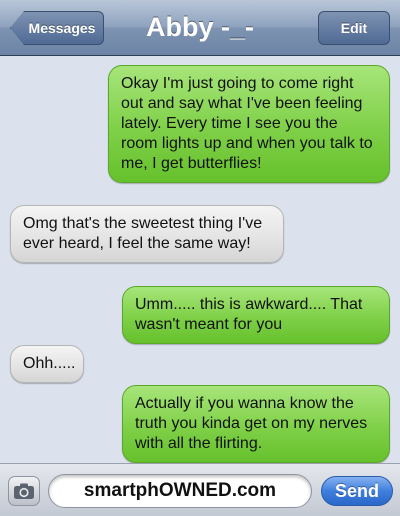 The height and width of the screenshot is (516, 400). I want to click on edit-button-label: Edit, so click(354, 28).